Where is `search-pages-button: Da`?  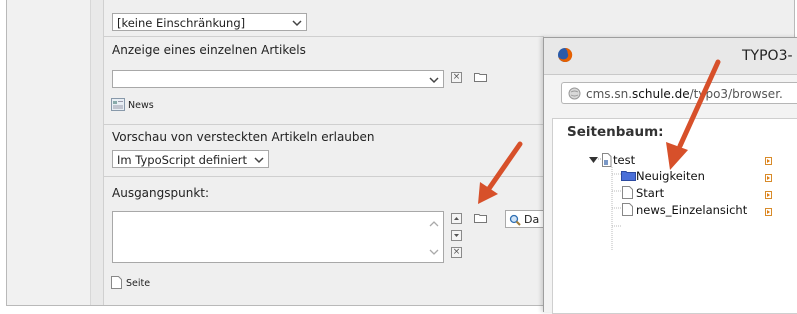
search-pages-button: Da is located at coordinates (524, 219).